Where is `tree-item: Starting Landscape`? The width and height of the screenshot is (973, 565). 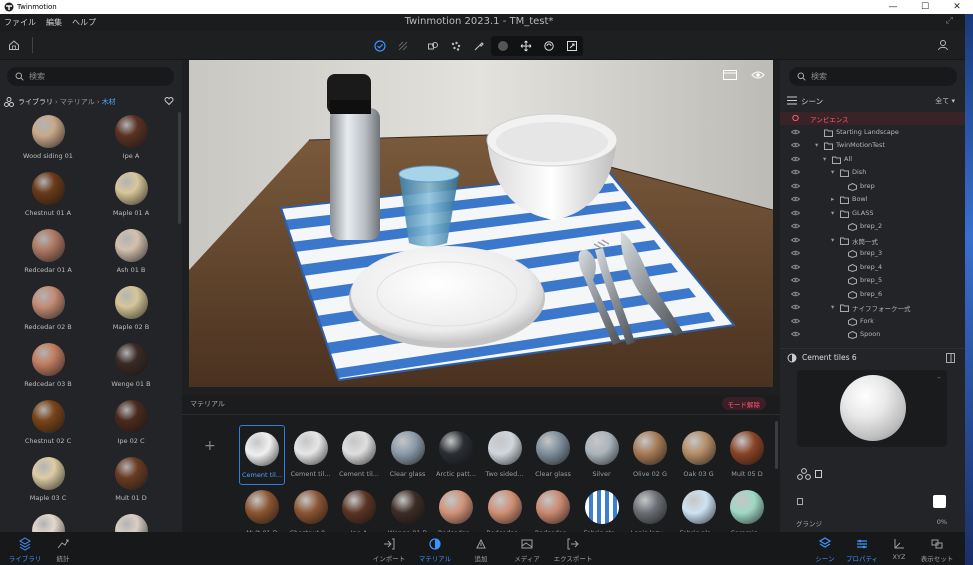 tree-item: Starting Landscape is located at coordinates (872, 132).